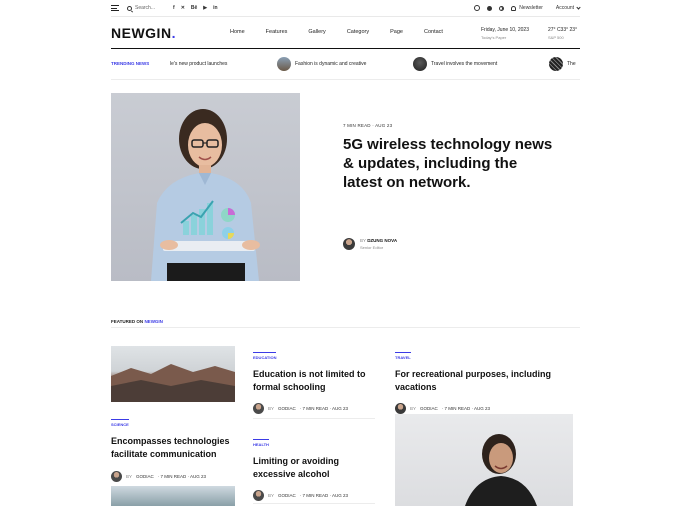 The width and height of the screenshot is (690, 506). What do you see at coordinates (261, 443) in the screenshot?
I see `card-category: HEALTH` at bounding box center [261, 443].